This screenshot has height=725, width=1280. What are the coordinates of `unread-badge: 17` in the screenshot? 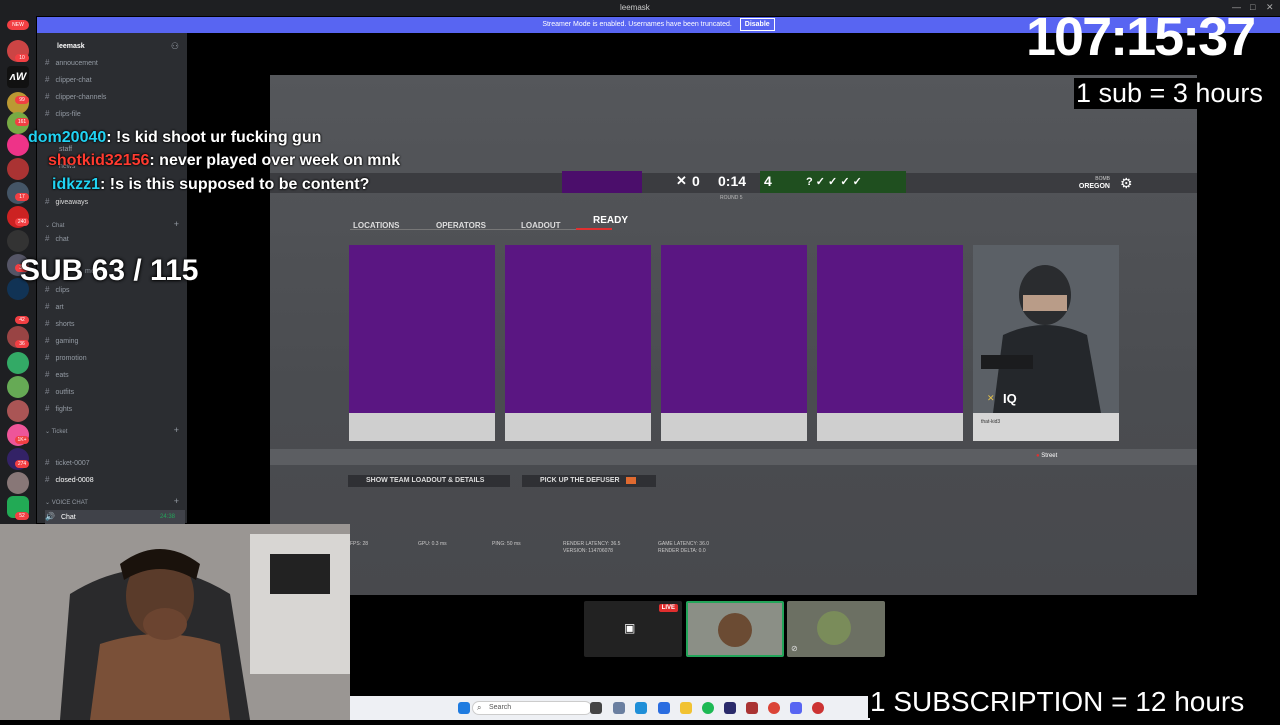 It's located at (22, 197).